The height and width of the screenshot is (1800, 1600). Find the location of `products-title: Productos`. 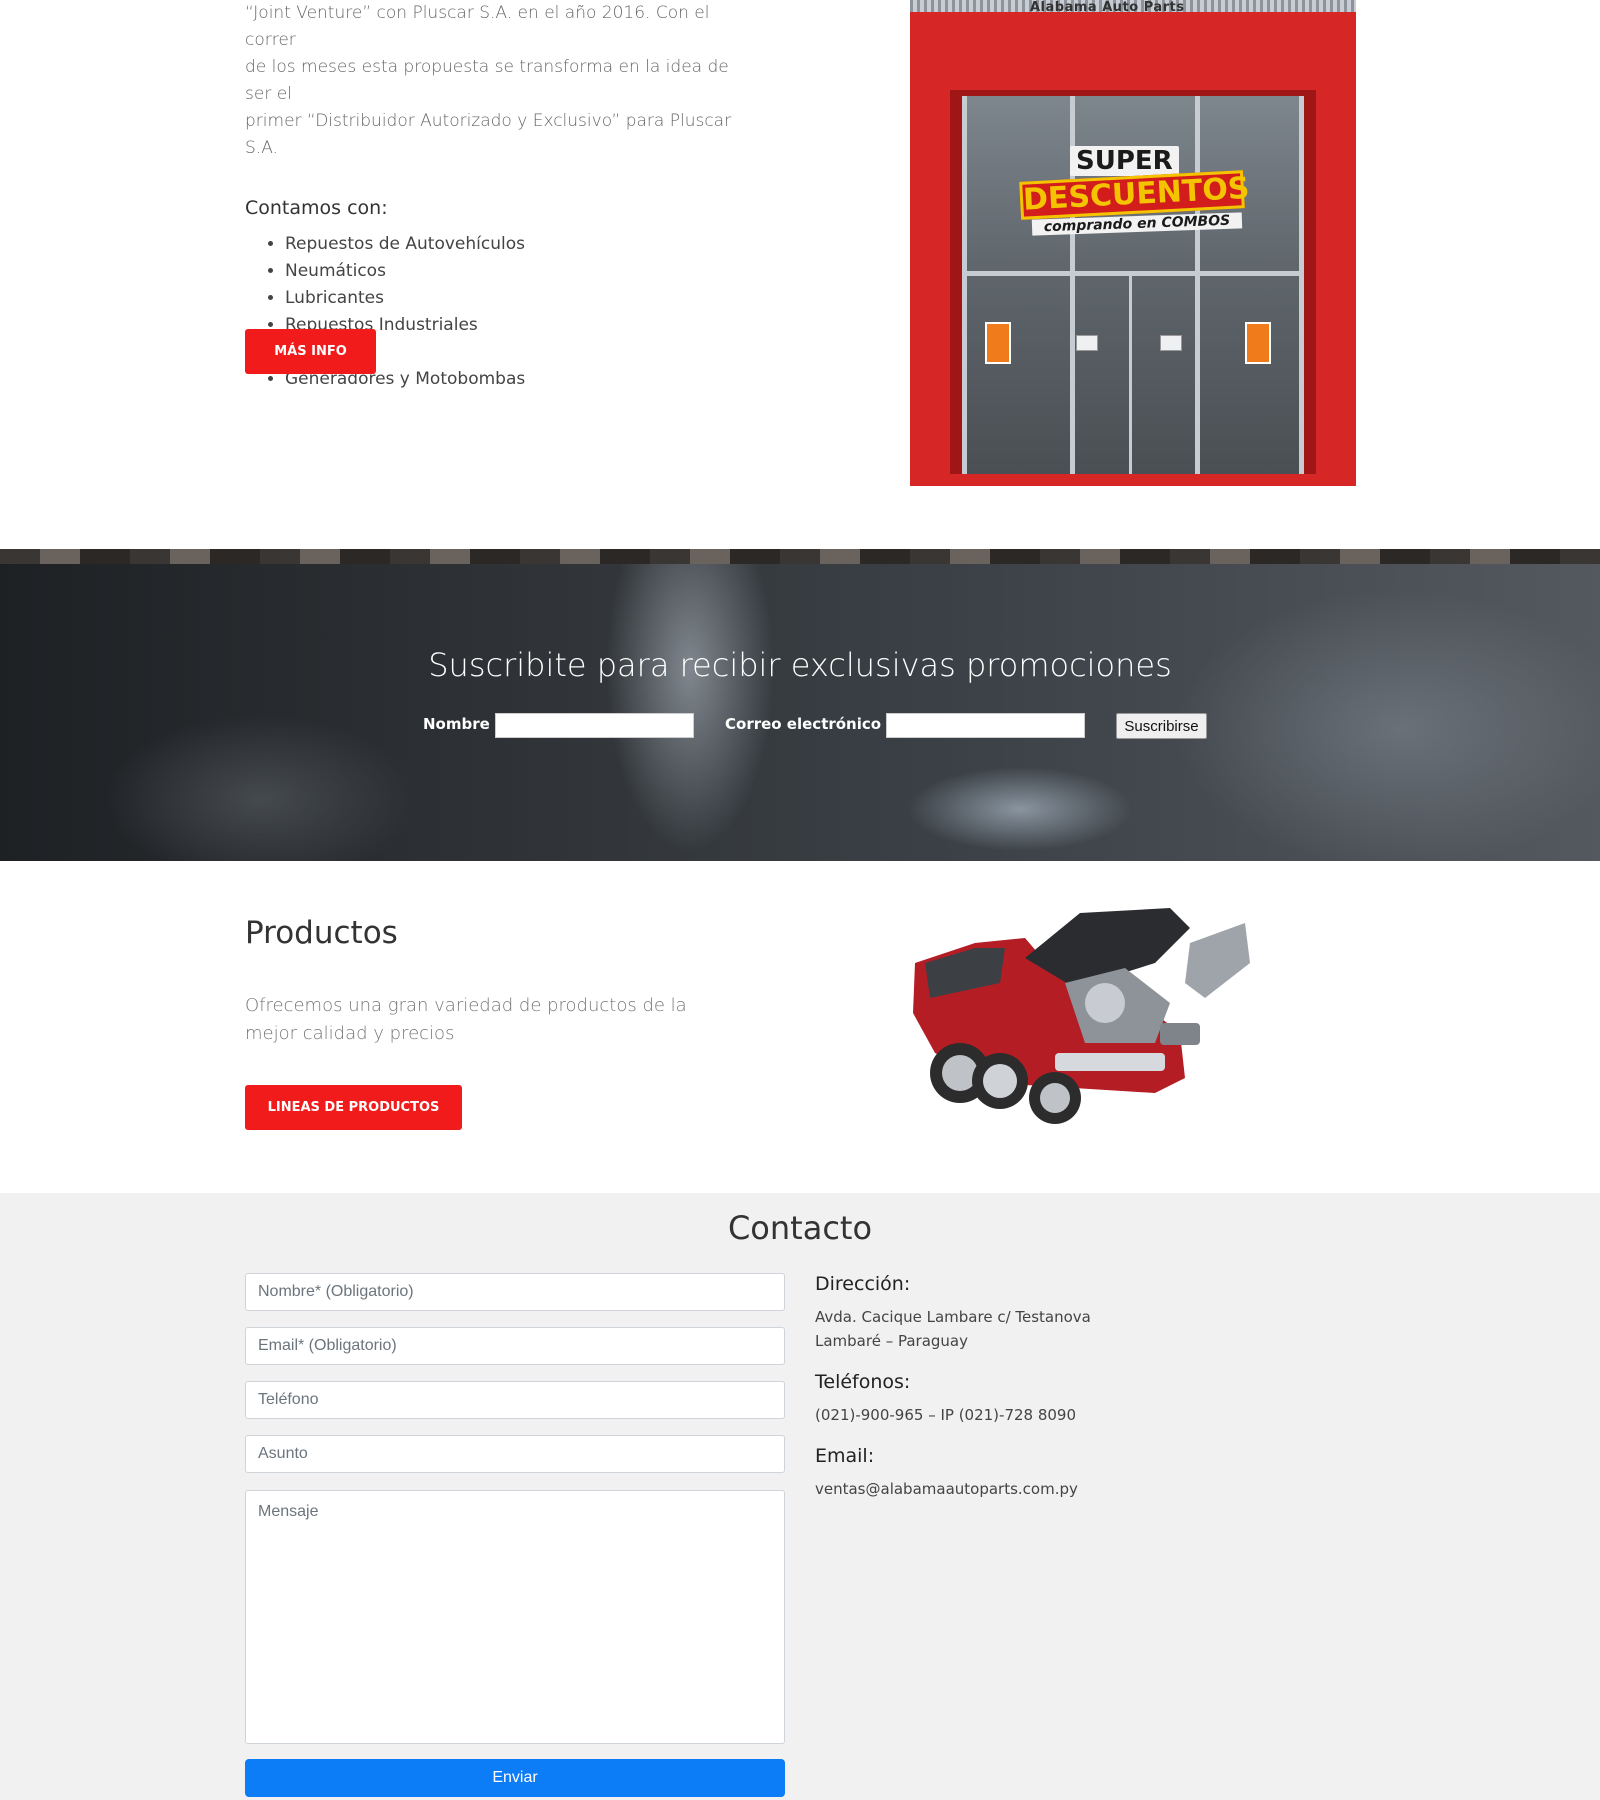

products-title: Productos is located at coordinates (321, 933).